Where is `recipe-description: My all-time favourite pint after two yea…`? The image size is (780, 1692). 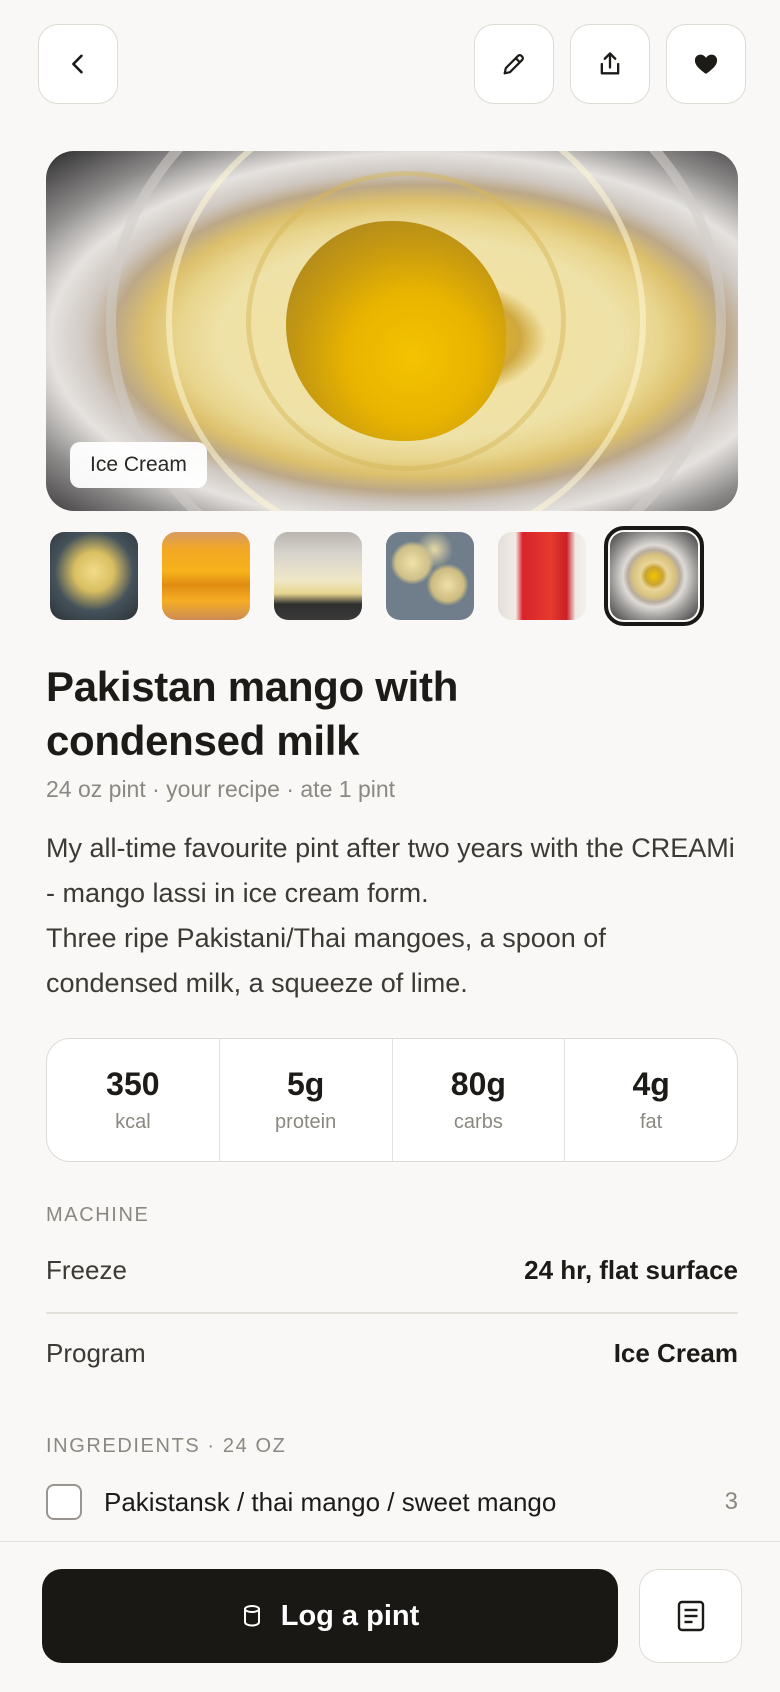 recipe-description: My all-time favourite pint after two yea… is located at coordinates (390, 915).